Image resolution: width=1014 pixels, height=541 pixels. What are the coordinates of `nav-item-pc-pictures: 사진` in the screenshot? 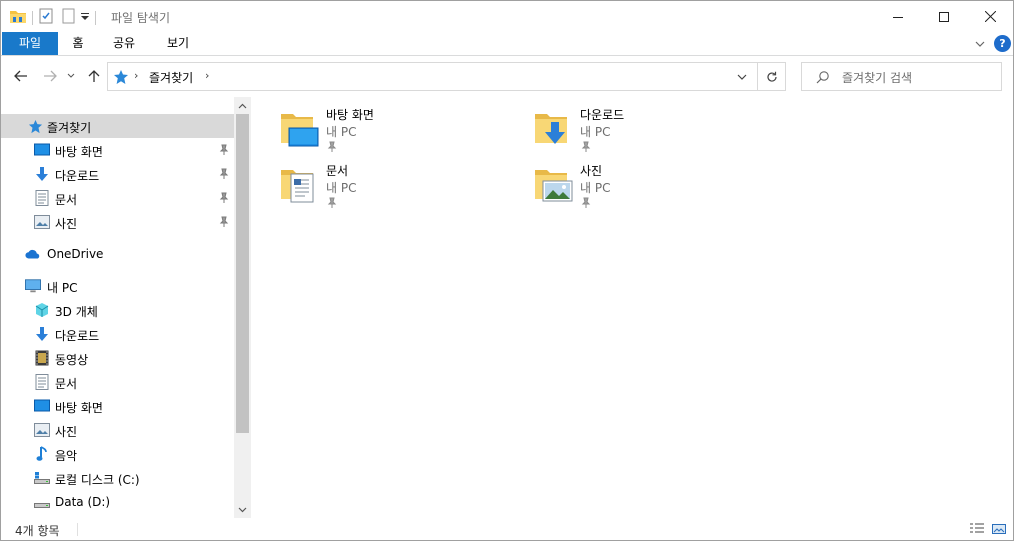 It's located at (117, 430).